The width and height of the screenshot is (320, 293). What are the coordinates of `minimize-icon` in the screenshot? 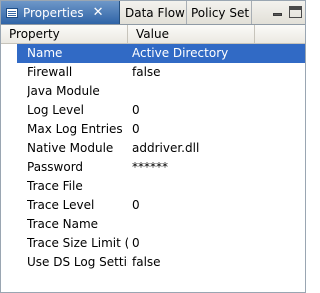 It's located at (277, 12).